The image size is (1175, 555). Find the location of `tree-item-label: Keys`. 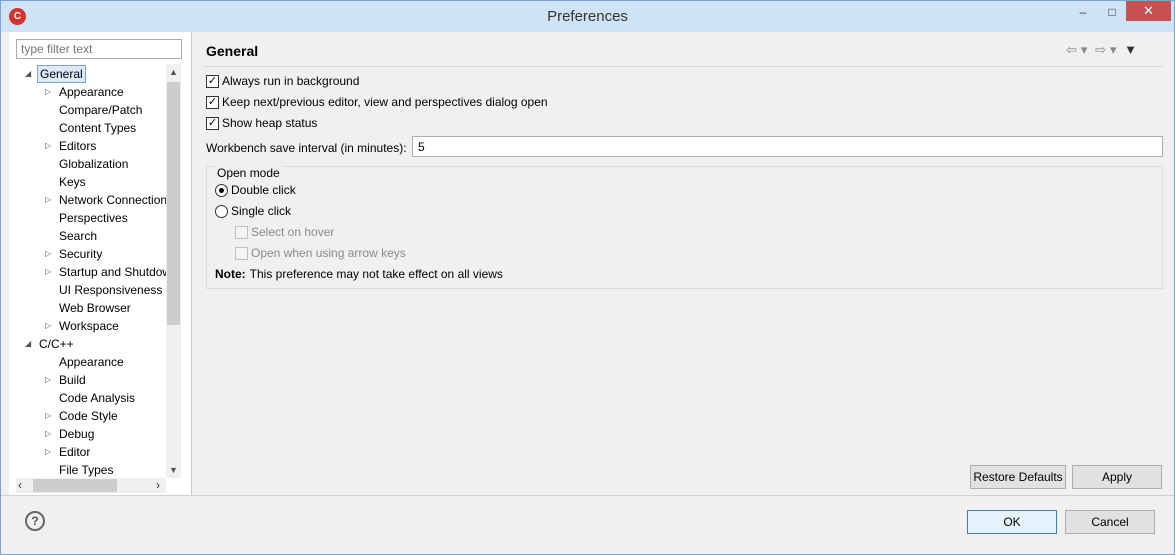

tree-item-label: Keys is located at coordinates (72, 182).